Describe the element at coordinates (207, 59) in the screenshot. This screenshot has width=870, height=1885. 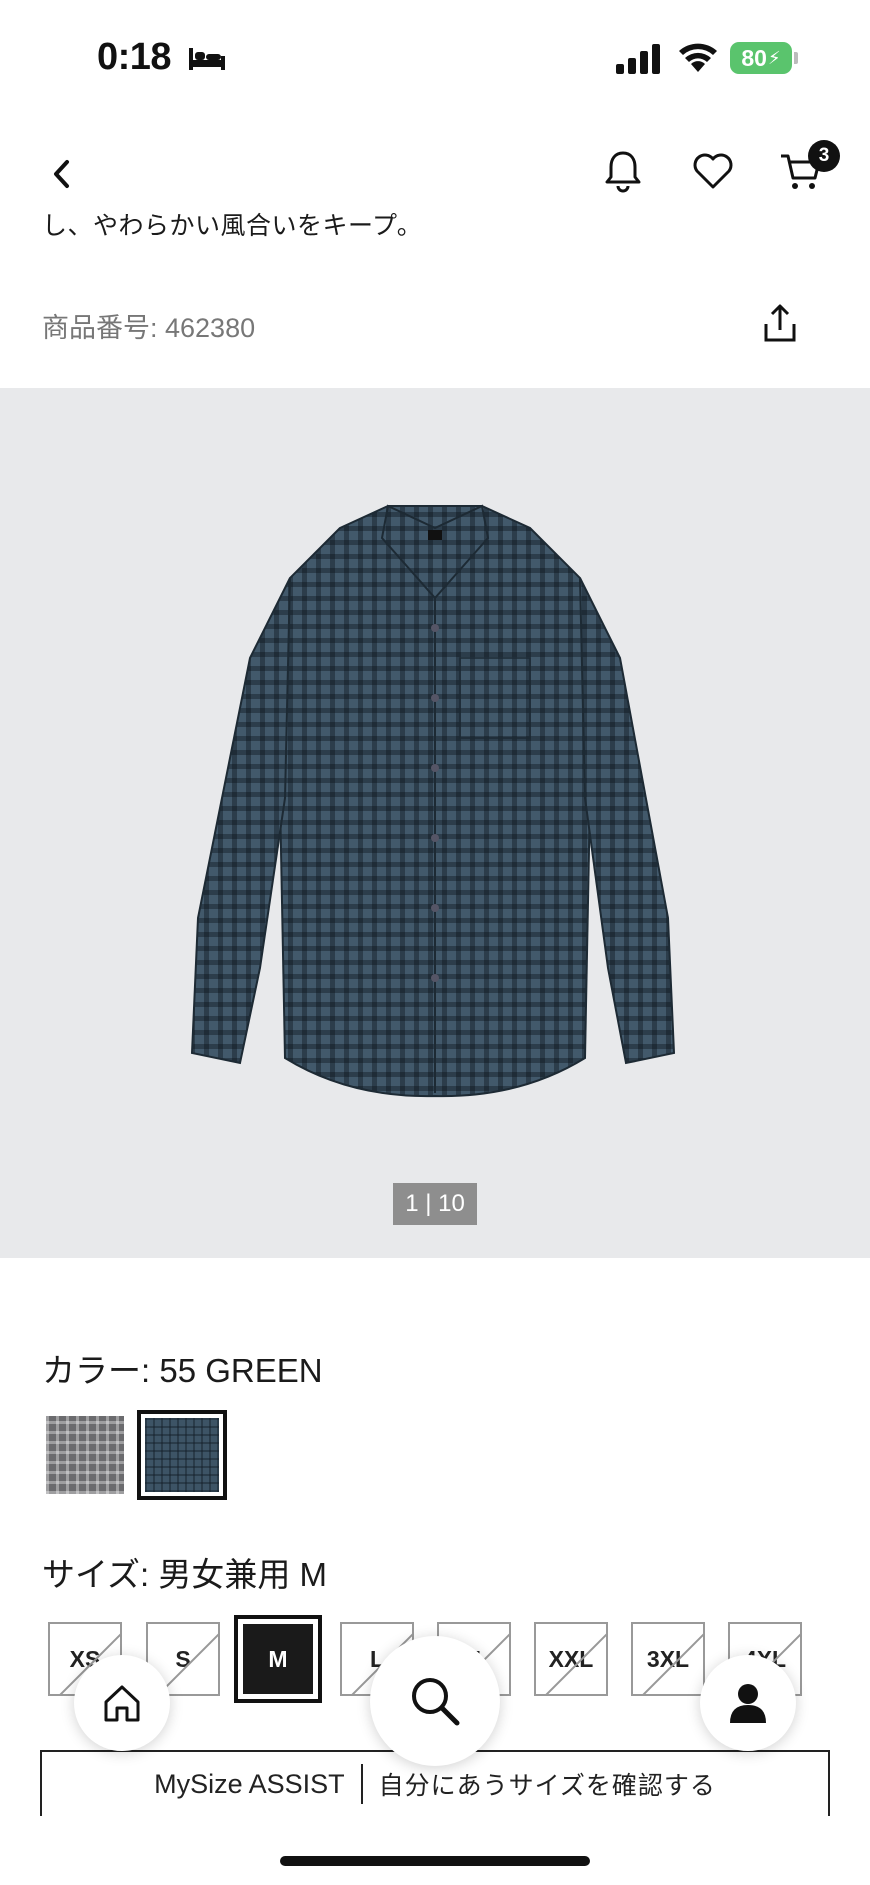
I see `bed-icon` at that location.